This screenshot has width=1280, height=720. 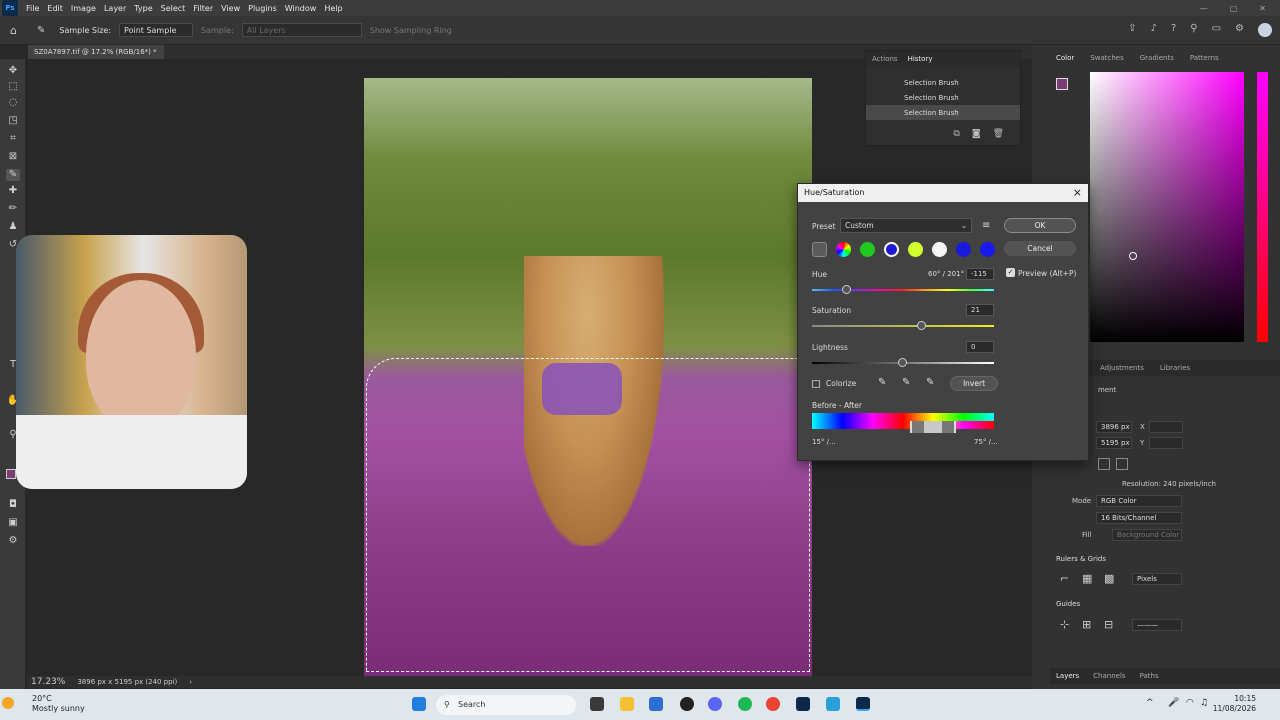 What do you see at coordinates (1062, 84) in the screenshot?
I see `foreground-swatch` at bounding box center [1062, 84].